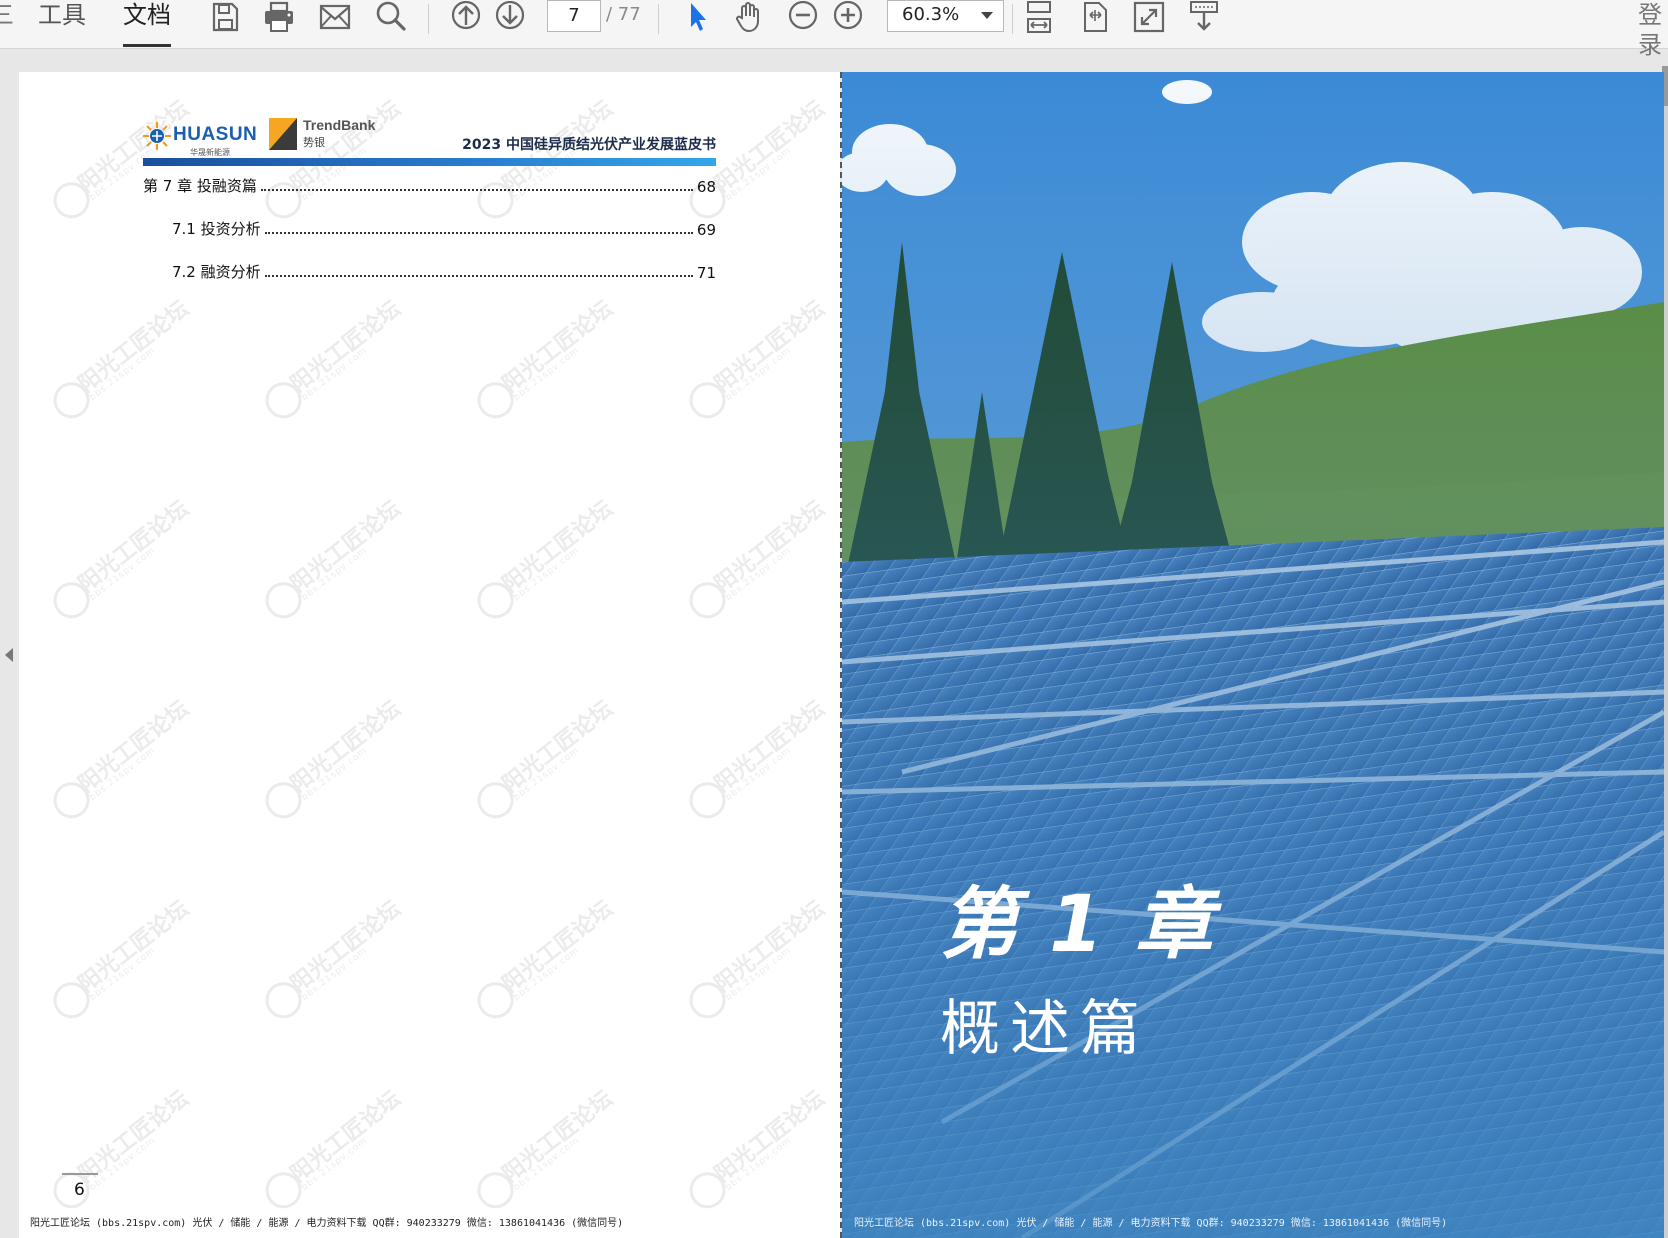 The width and height of the screenshot is (1668, 1238). I want to click on login-link: 登录, so click(1653, 30).